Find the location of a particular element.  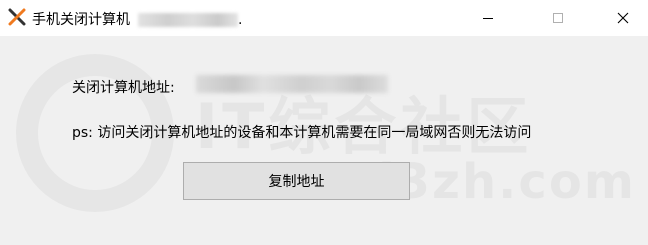

close-button is located at coordinates (623, 18).